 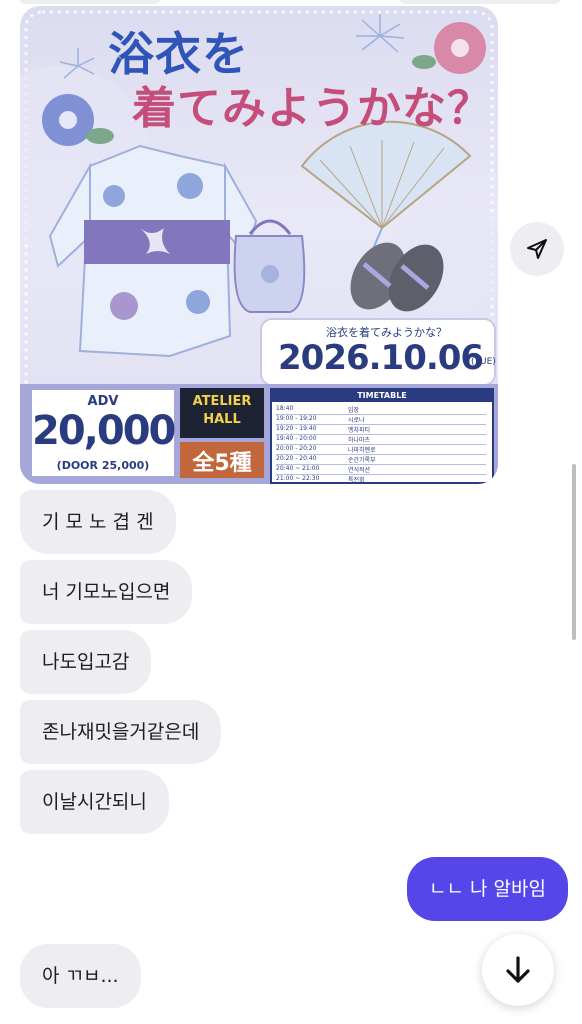 I want to click on timetable-act: 나마히멘로, so click(x=362, y=450).